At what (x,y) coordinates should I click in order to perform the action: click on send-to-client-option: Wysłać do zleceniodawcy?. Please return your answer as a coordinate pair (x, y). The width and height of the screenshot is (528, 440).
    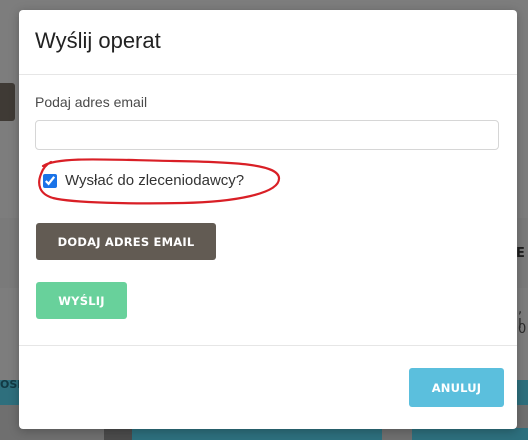
    Looking at the image, I should click on (143, 180).